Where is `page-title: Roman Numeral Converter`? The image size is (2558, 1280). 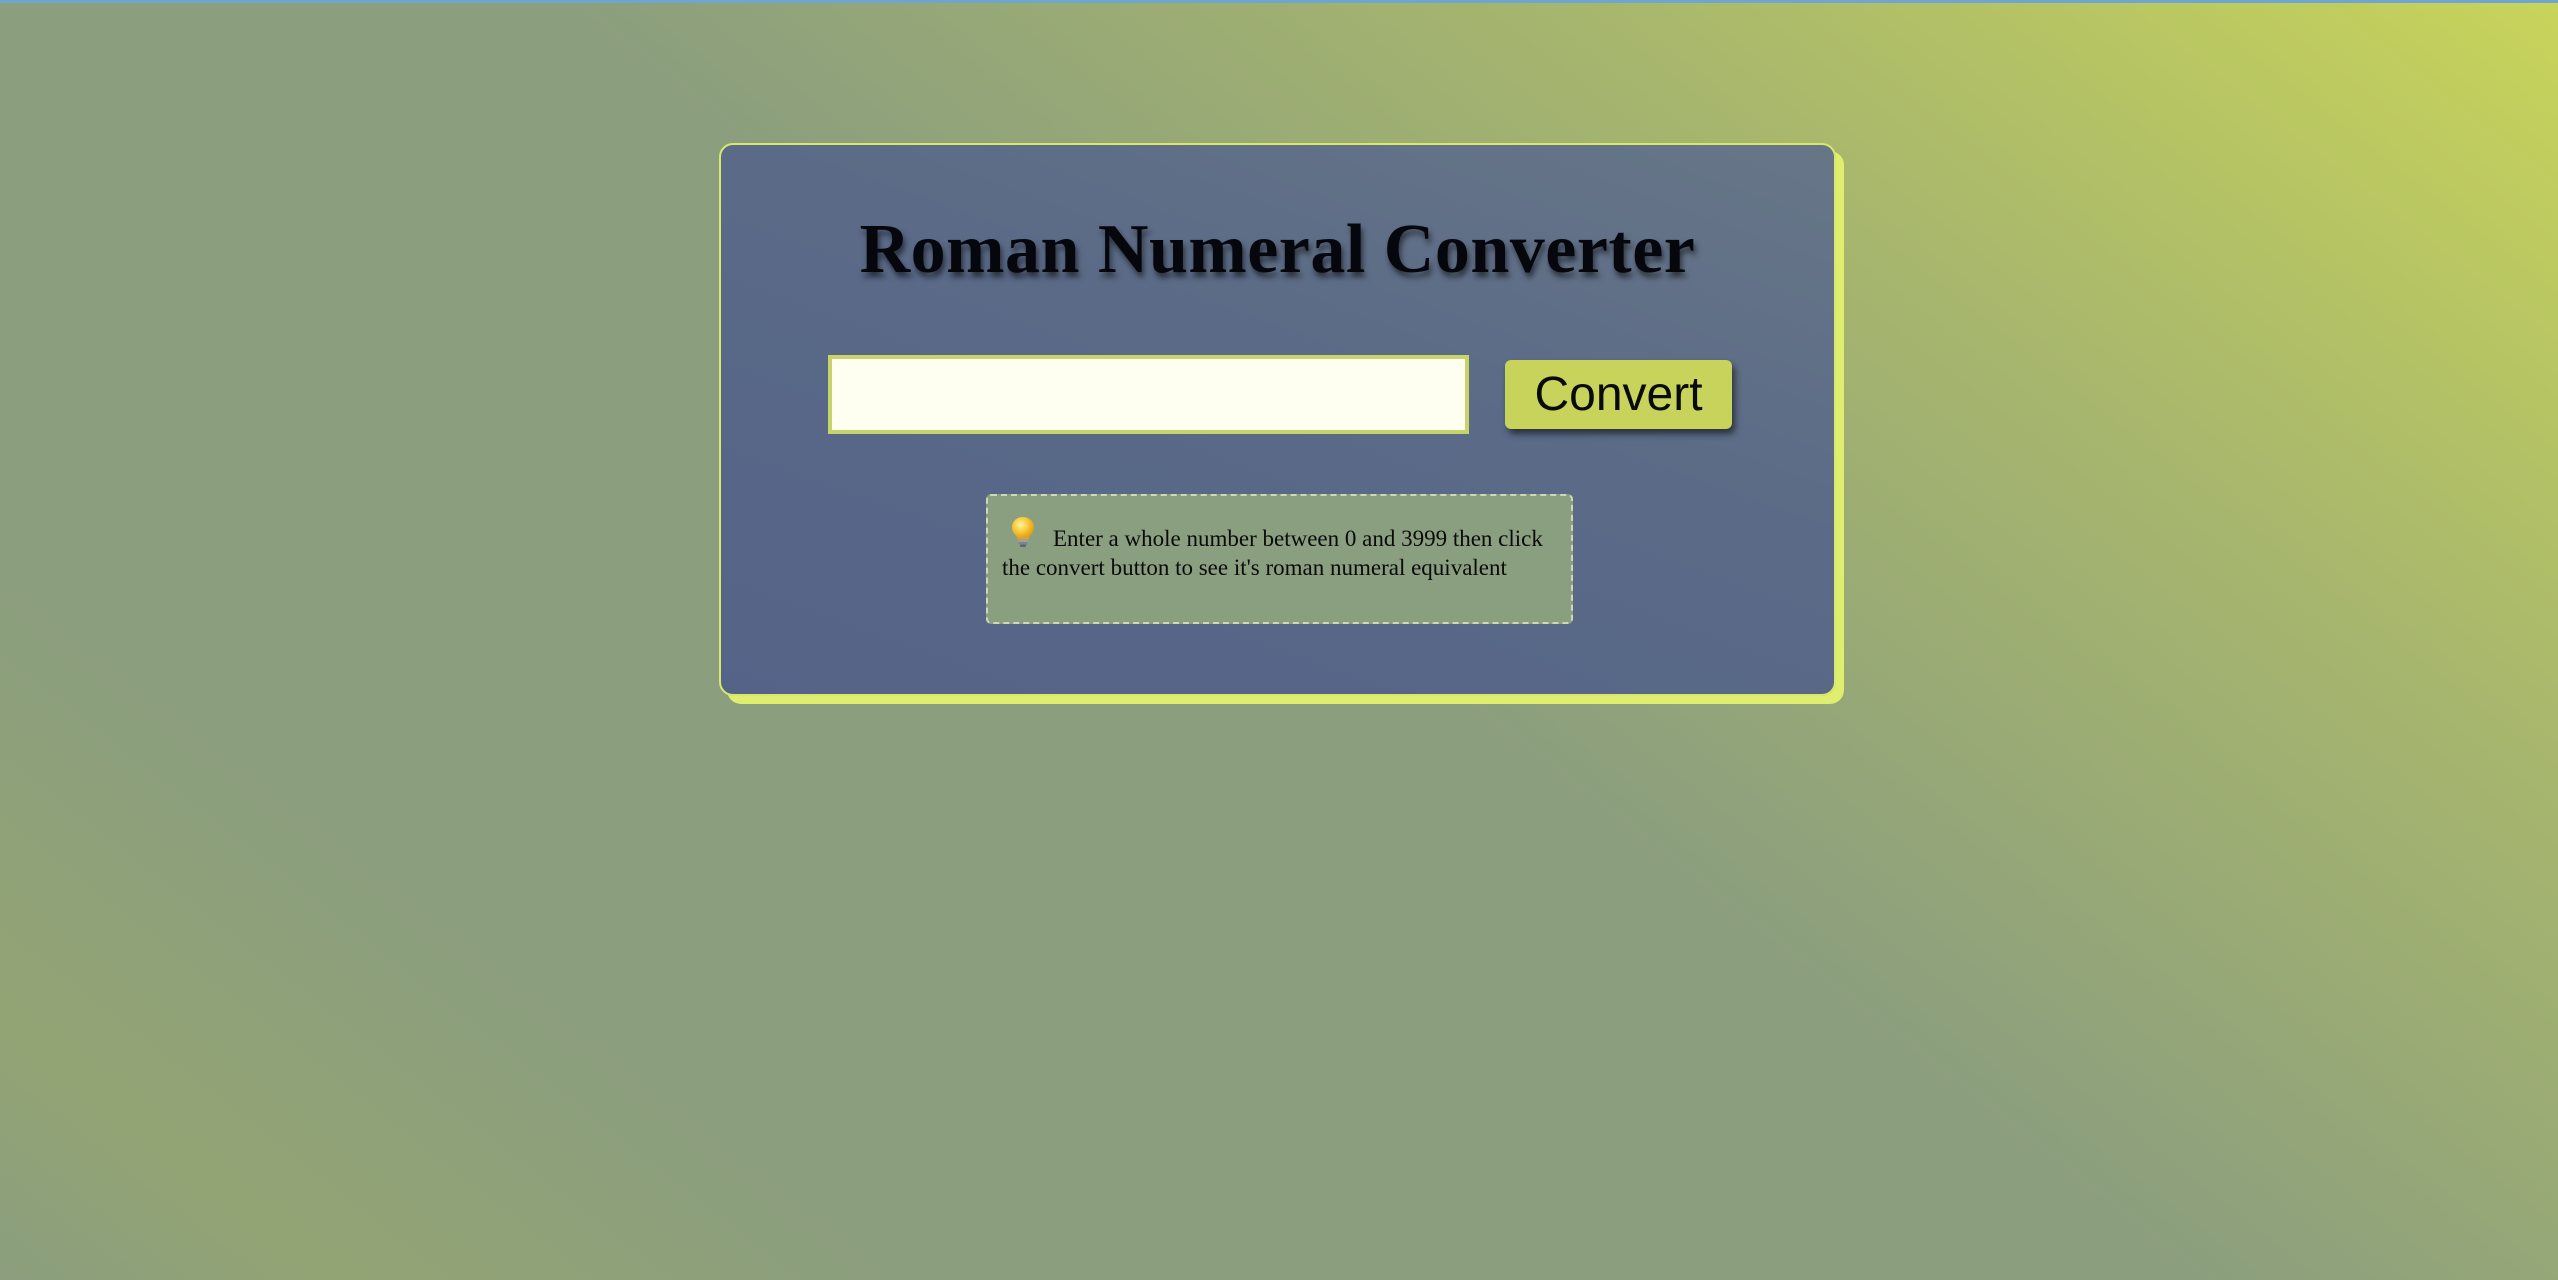 page-title: Roman Numeral Converter is located at coordinates (1277, 249).